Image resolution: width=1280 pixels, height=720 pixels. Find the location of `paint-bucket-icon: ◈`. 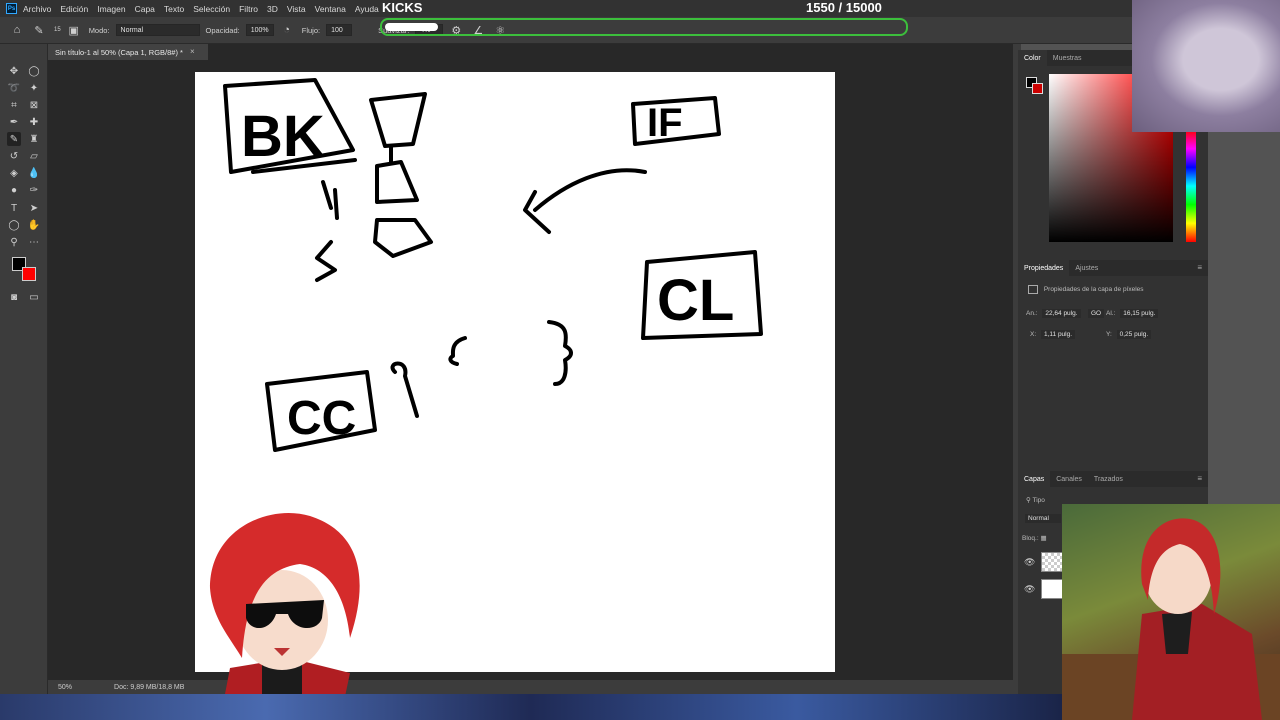

paint-bucket-icon: ◈ is located at coordinates (14, 173).